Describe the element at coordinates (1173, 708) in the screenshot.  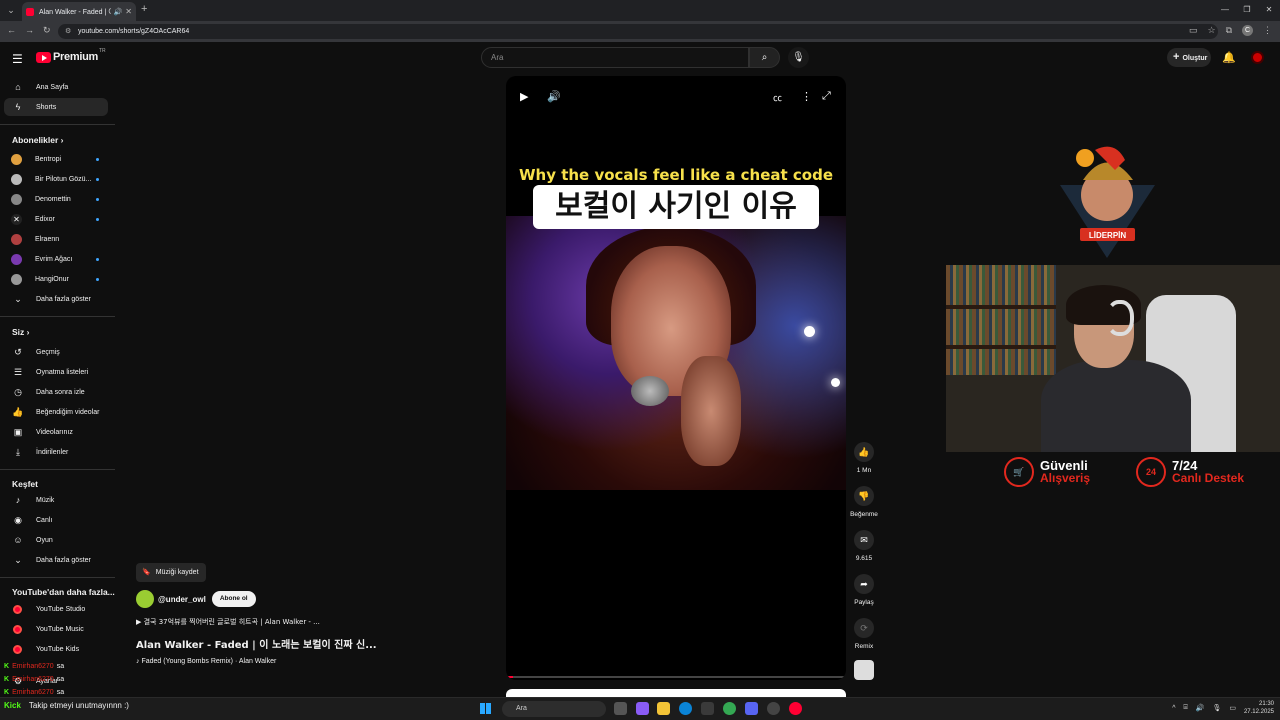
I see `tray-chevron-icon: ^` at that location.